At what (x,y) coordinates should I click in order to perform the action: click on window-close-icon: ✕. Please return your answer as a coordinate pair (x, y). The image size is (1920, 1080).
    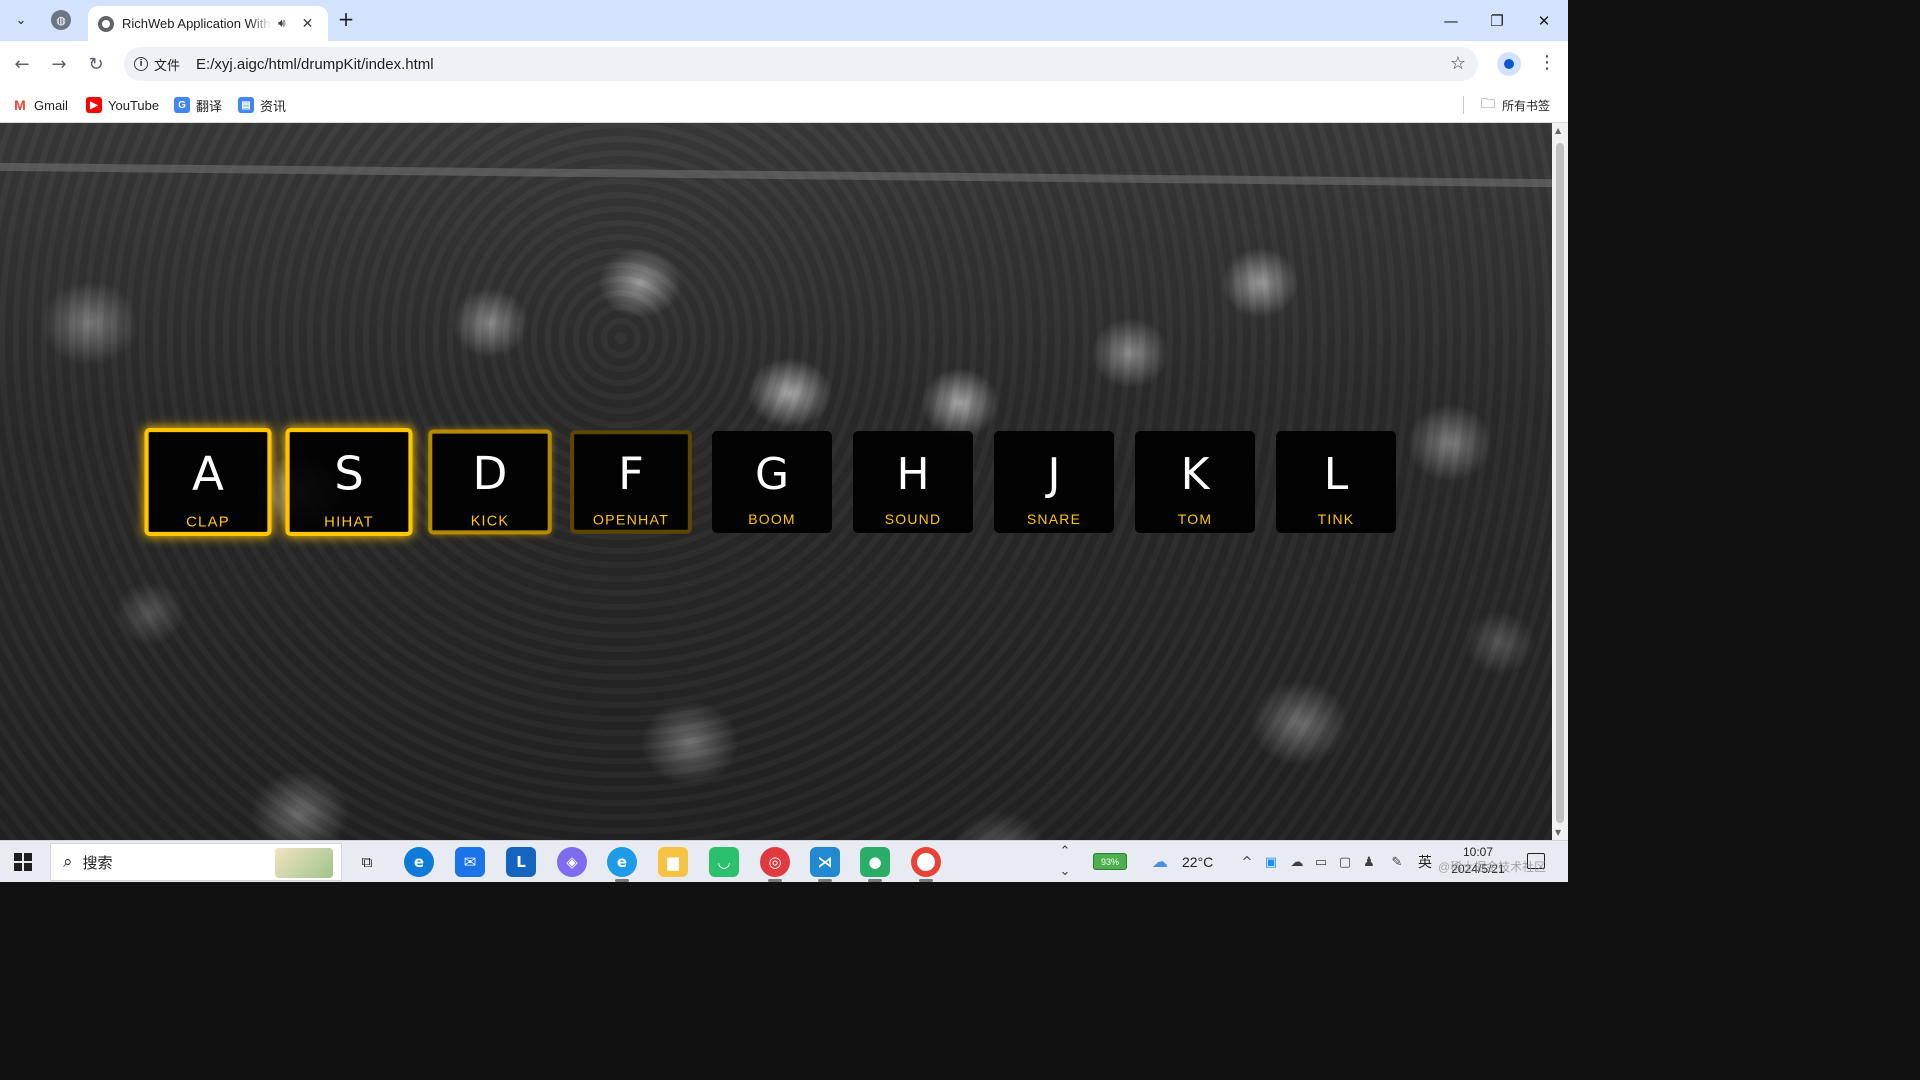
    Looking at the image, I should click on (1544, 20).